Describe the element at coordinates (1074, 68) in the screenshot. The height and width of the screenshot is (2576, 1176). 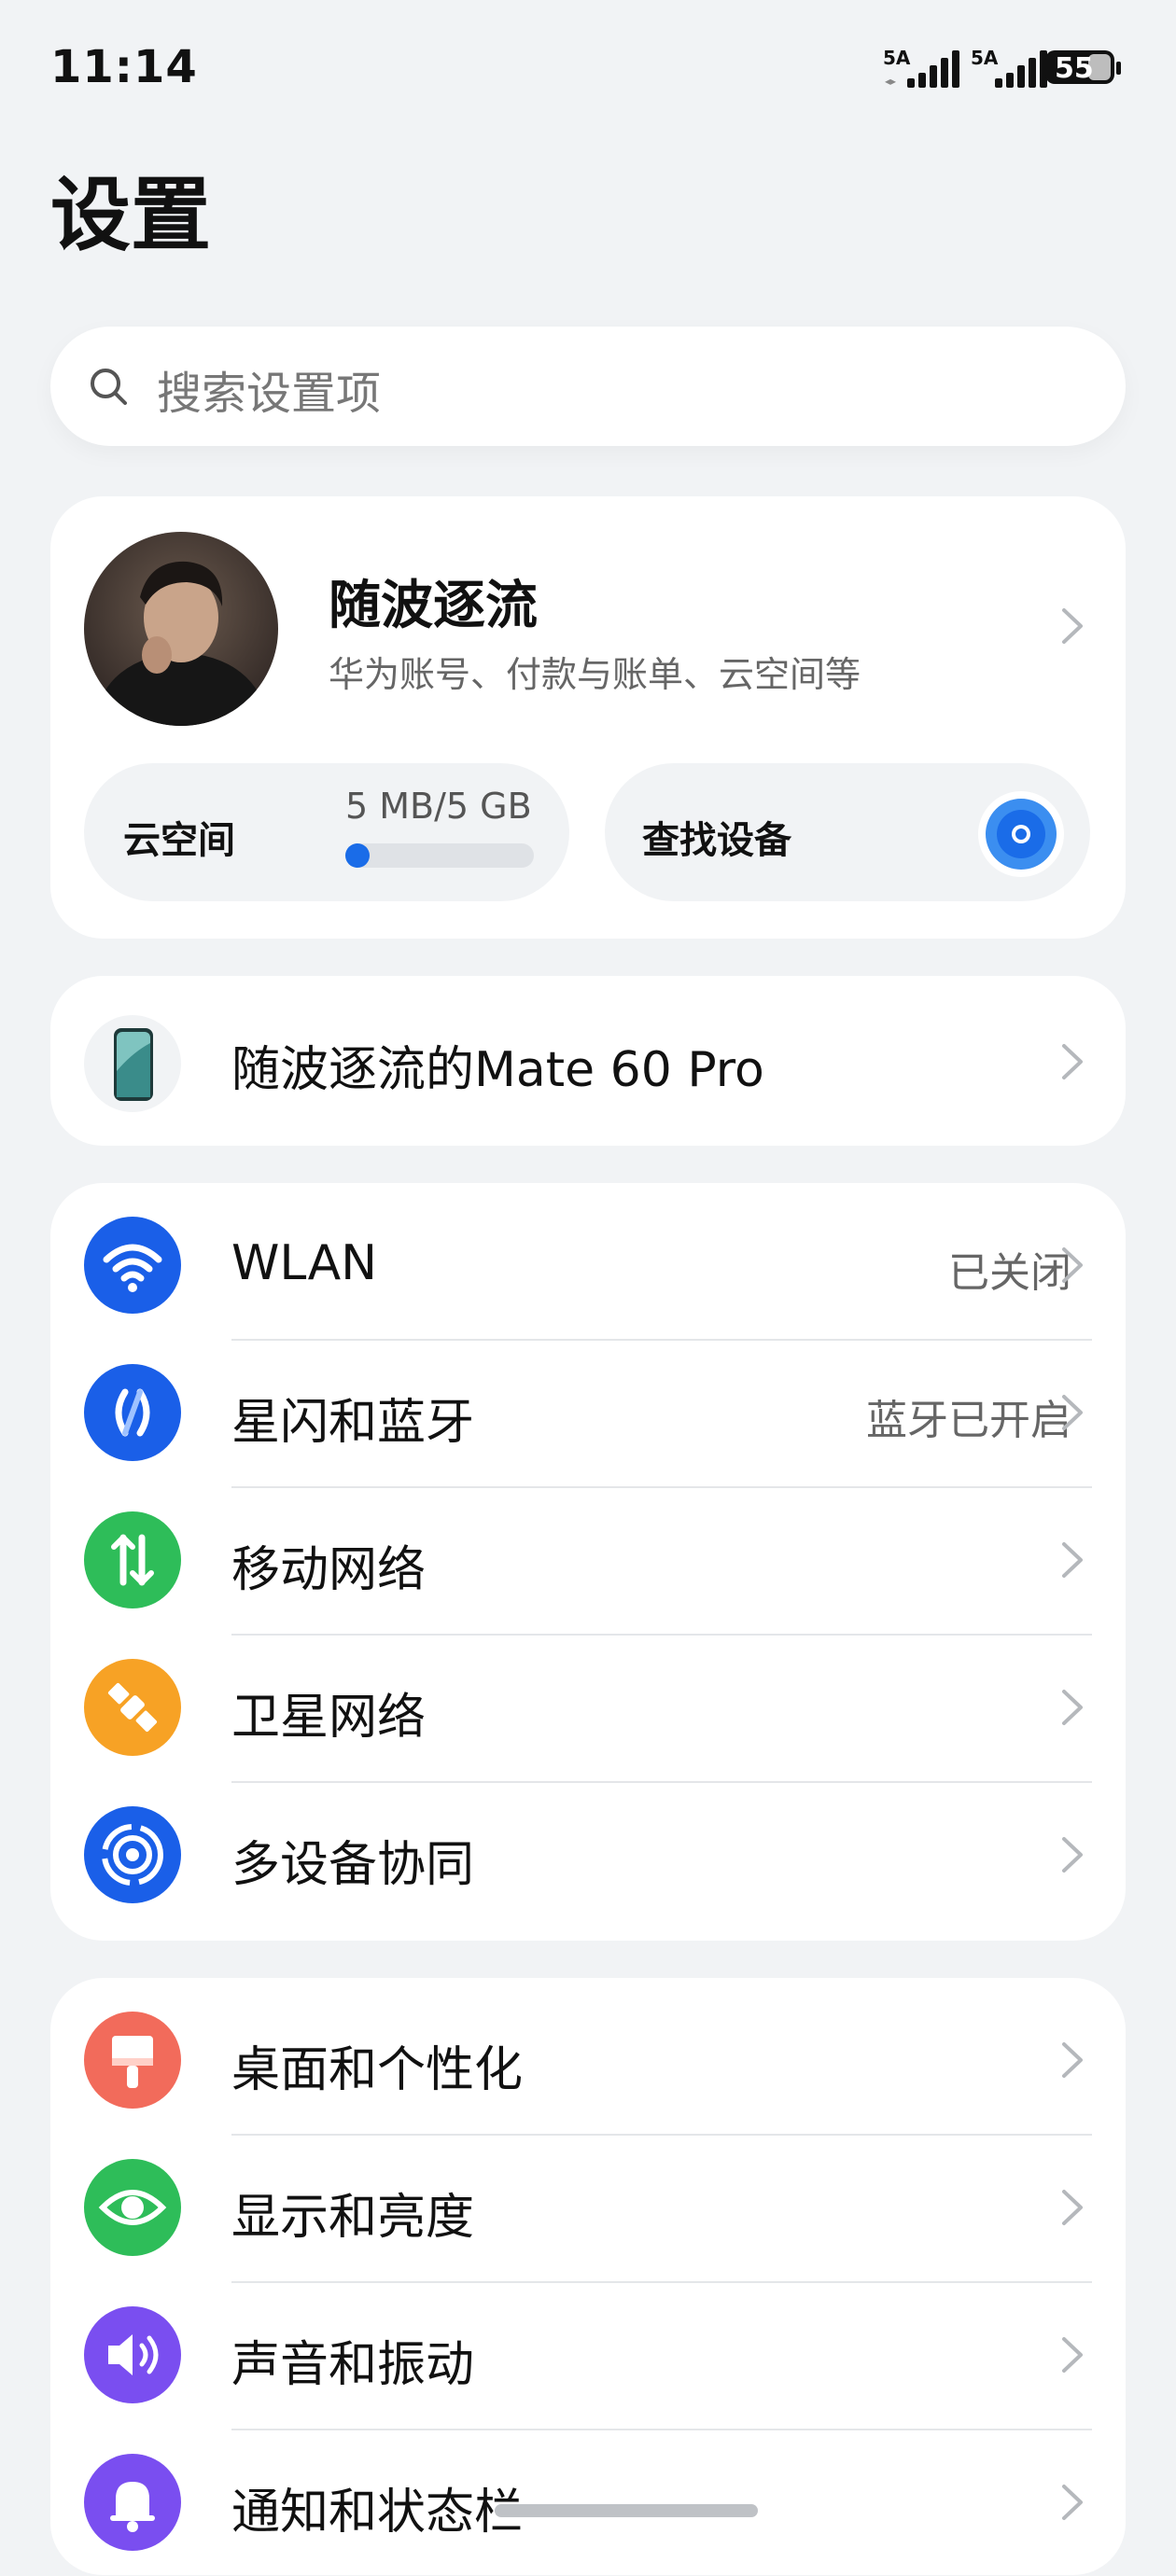
I see `battery-level: 55` at that location.